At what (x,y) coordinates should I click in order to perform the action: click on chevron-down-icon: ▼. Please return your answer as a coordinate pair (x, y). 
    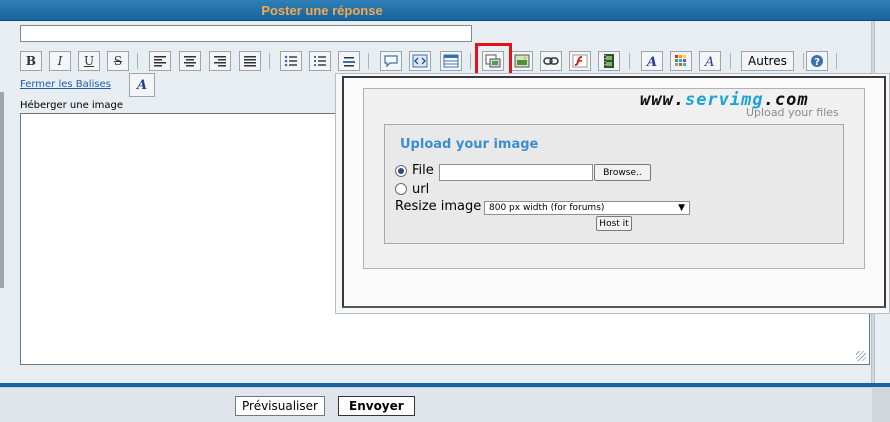
    Looking at the image, I should click on (681, 208).